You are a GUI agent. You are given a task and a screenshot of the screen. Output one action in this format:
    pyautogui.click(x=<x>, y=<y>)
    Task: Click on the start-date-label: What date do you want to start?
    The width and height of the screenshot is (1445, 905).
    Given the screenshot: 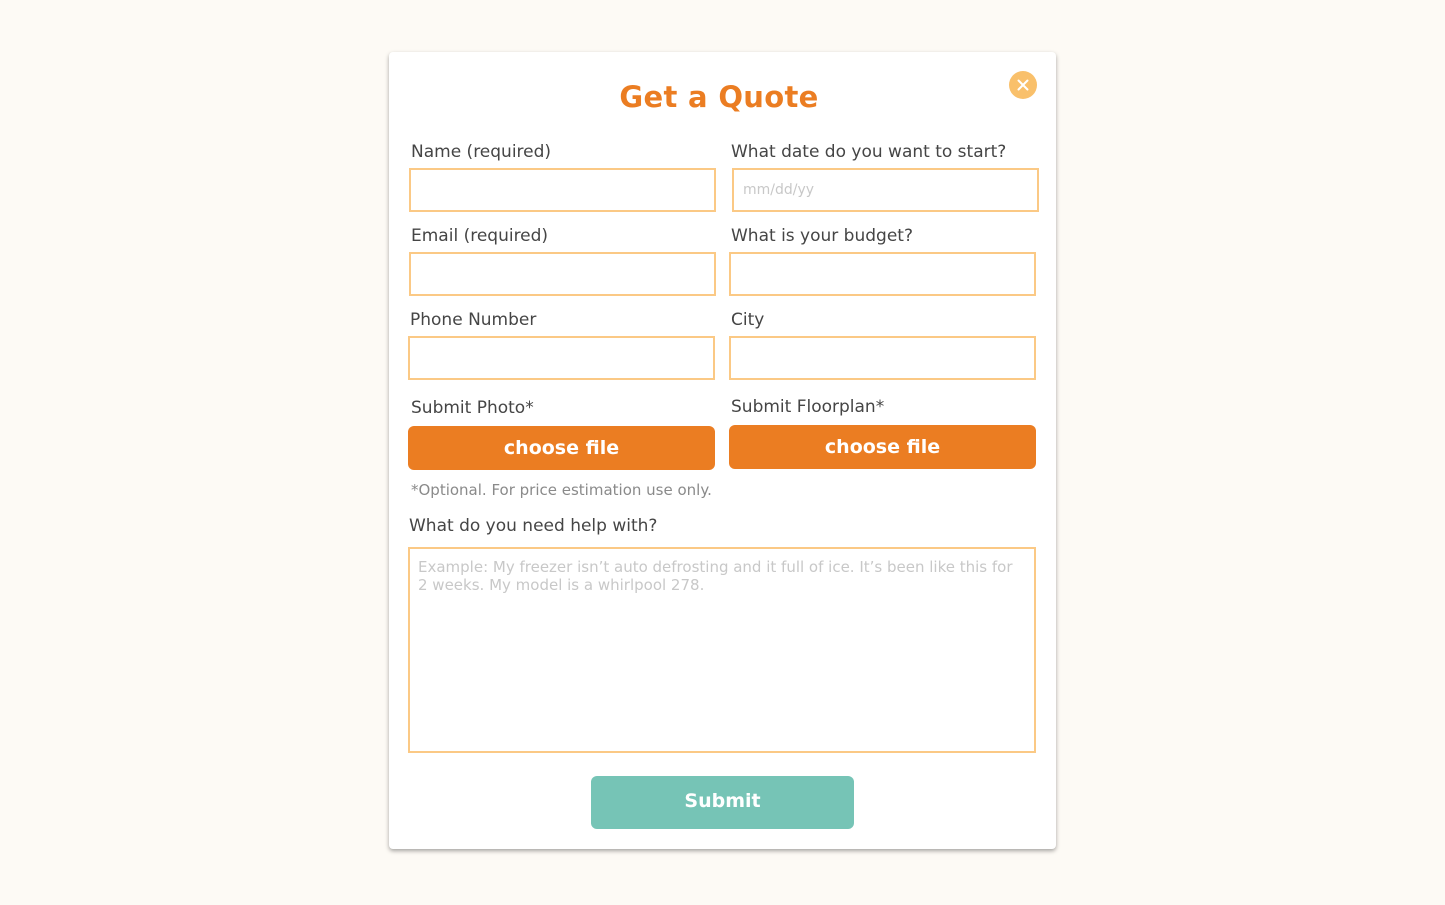 What is the action you would take?
    pyautogui.click(x=869, y=152)
    